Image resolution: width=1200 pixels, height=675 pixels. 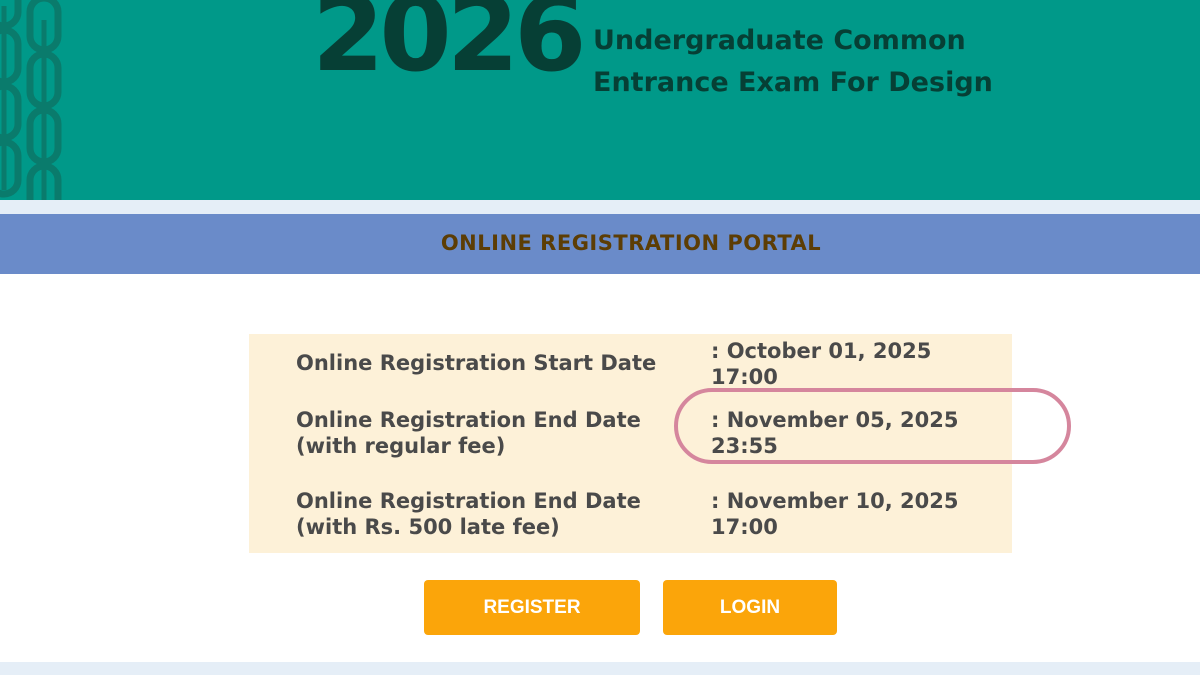 I want to click on portal-title: ONLINE REGISTRATION PORTAL, so click(x=631, y=243).